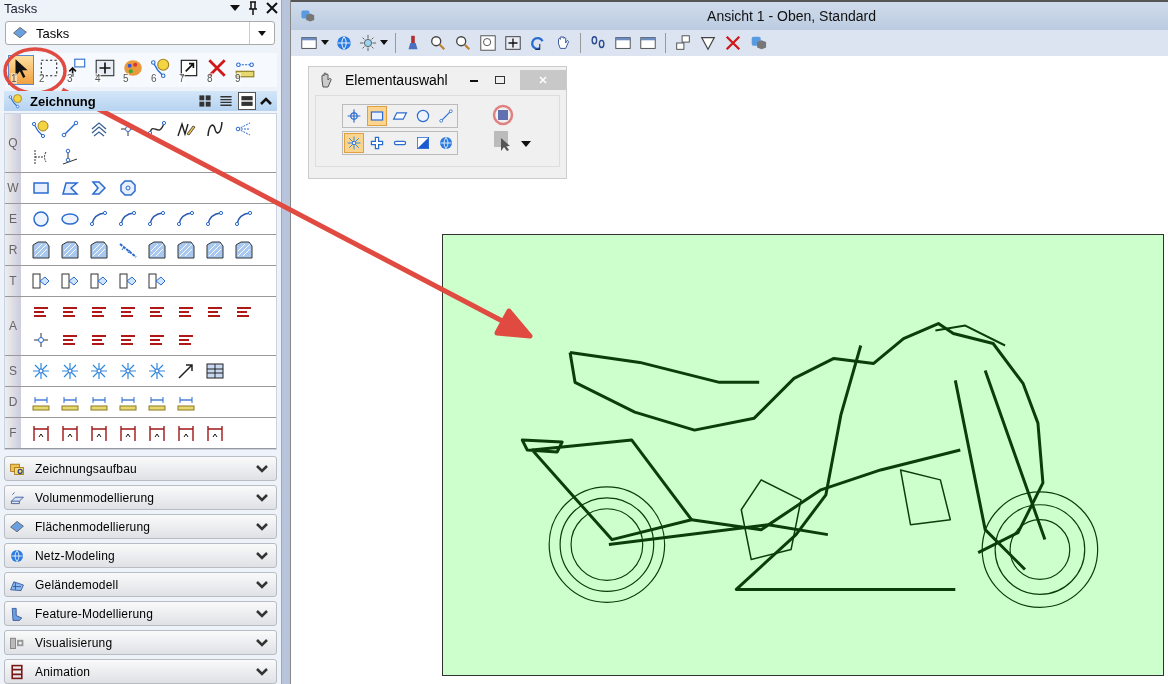  Describe the element at coordinates (217, 70) in the screenshot. I see `tool-button: 8` at that location.